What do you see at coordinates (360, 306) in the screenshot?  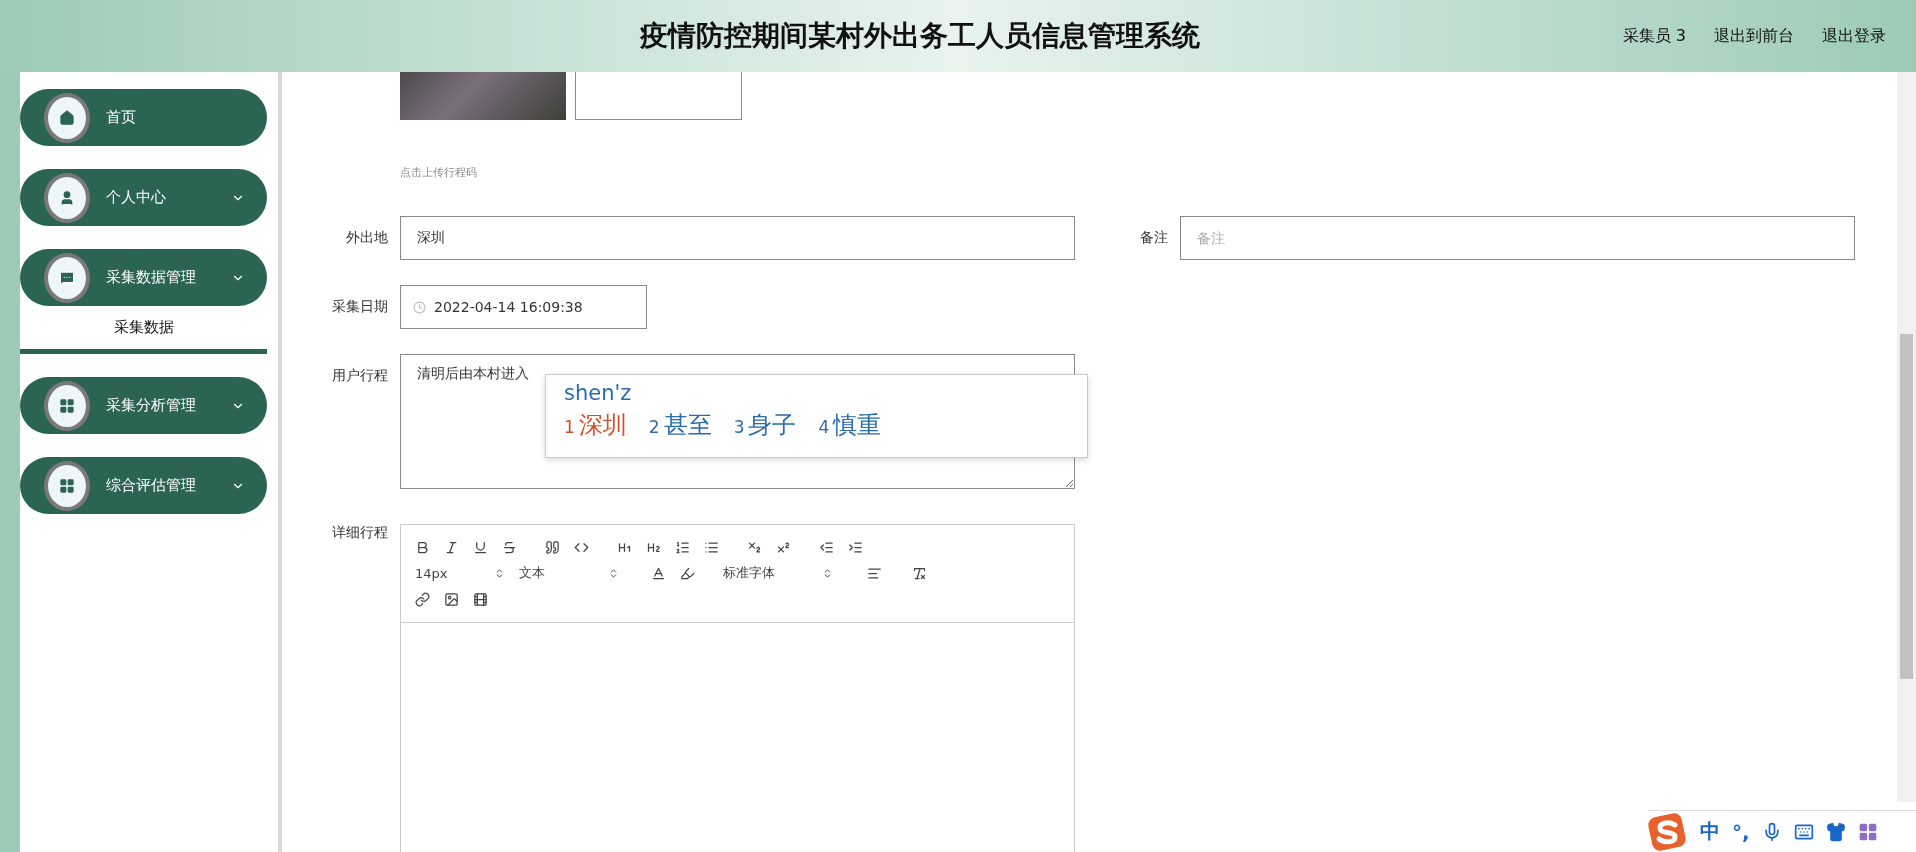 I see `field-label: 采集日期` at bounding box center [360, 306].